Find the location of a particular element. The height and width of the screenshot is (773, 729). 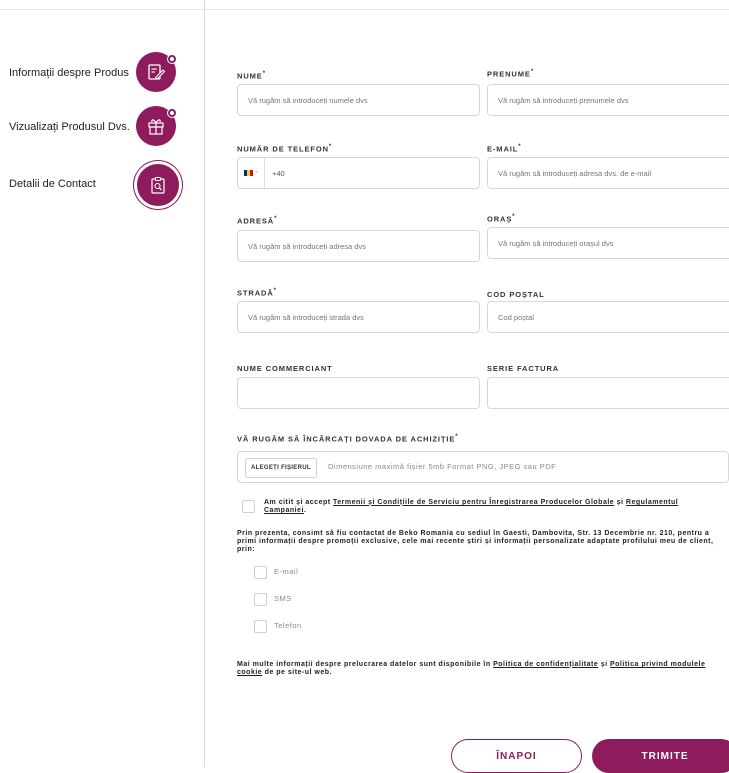

step-contact-details: Detalii de Contact is located at coordinates (102, 184).